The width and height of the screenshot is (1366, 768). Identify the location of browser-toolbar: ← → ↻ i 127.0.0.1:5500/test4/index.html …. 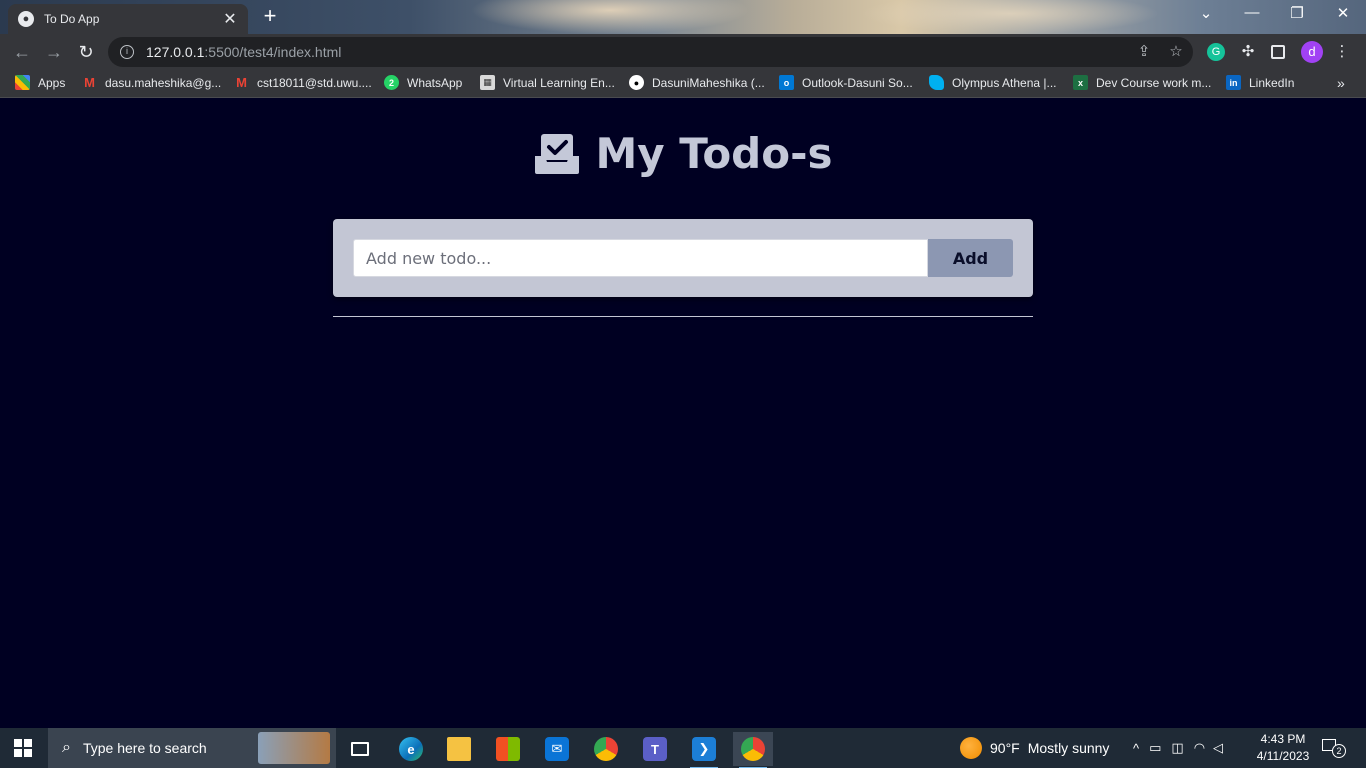
(683, 52).